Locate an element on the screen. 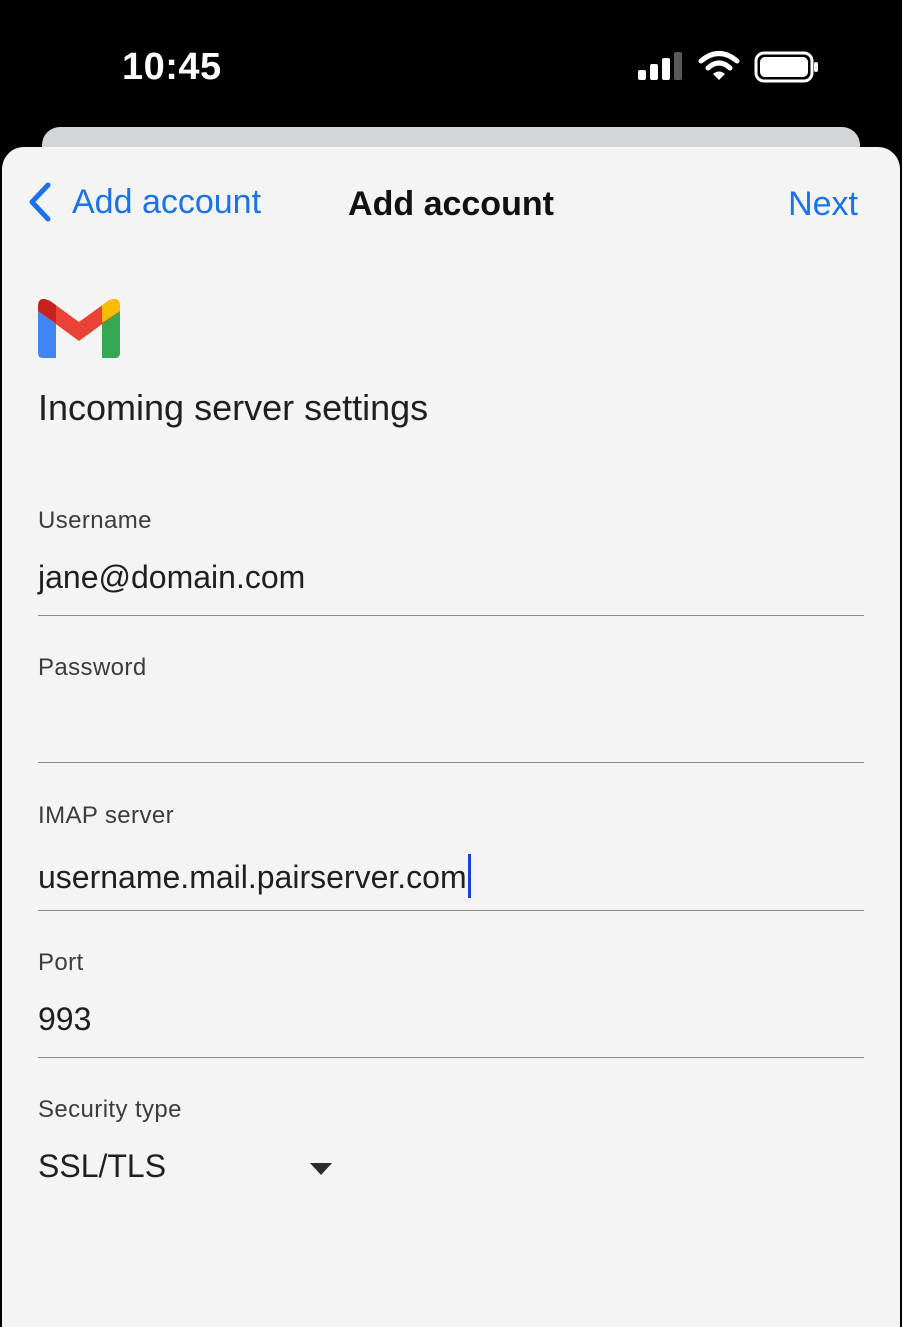 The width and height of the screenshot is (902, 1327). navigation-bar: Add account Add account Next is located at coordinates (451, 206).